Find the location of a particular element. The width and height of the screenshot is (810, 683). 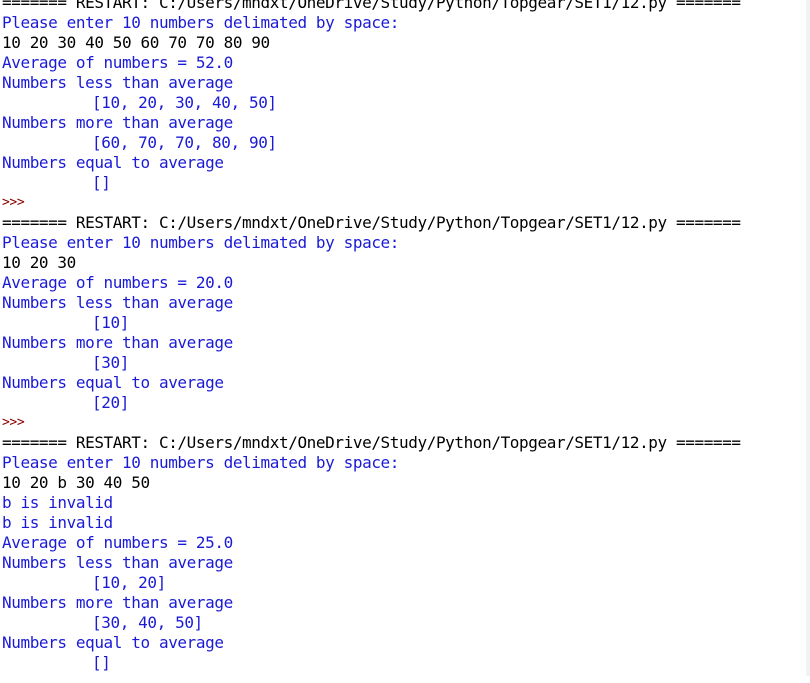

user-input: 10 20 30 40 50 60 70 70 80 90 is located at coordinates (136, 42).